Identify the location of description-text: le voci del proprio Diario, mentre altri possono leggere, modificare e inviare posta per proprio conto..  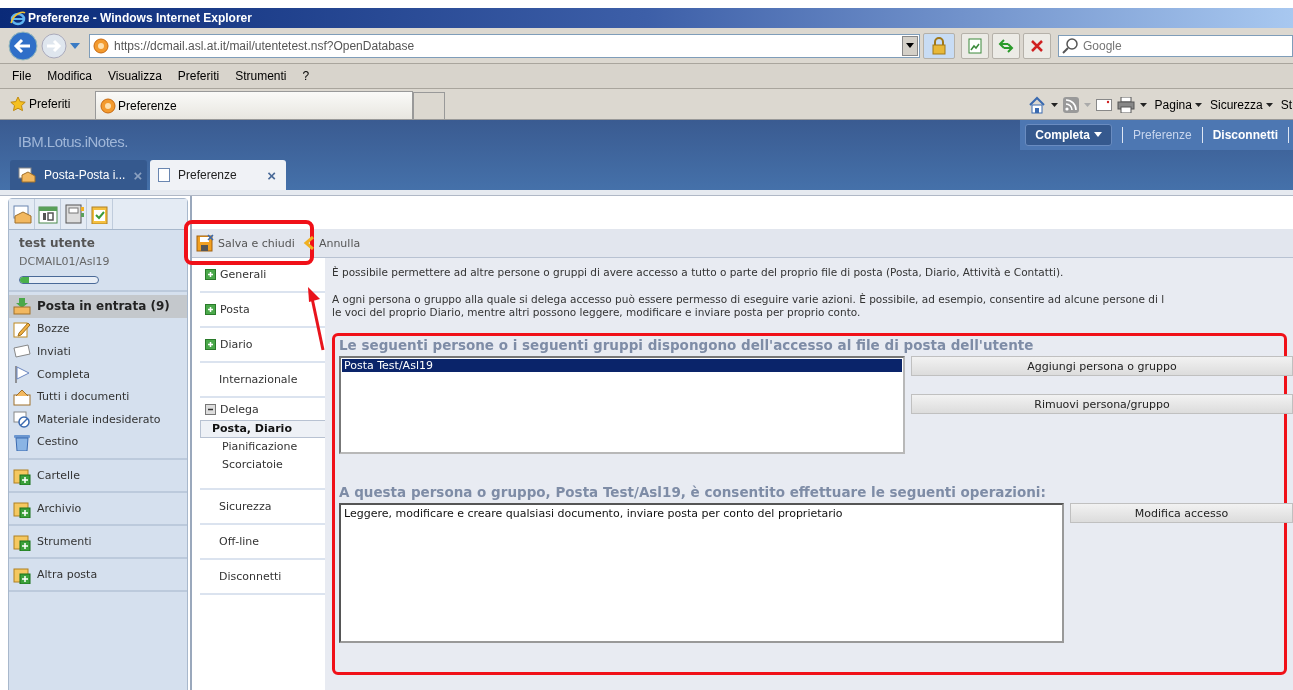
(597, 312).